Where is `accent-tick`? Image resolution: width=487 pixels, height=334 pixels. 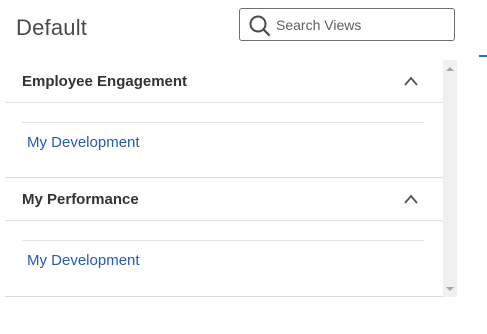
accent-tick is located at coordinates (483, 56).